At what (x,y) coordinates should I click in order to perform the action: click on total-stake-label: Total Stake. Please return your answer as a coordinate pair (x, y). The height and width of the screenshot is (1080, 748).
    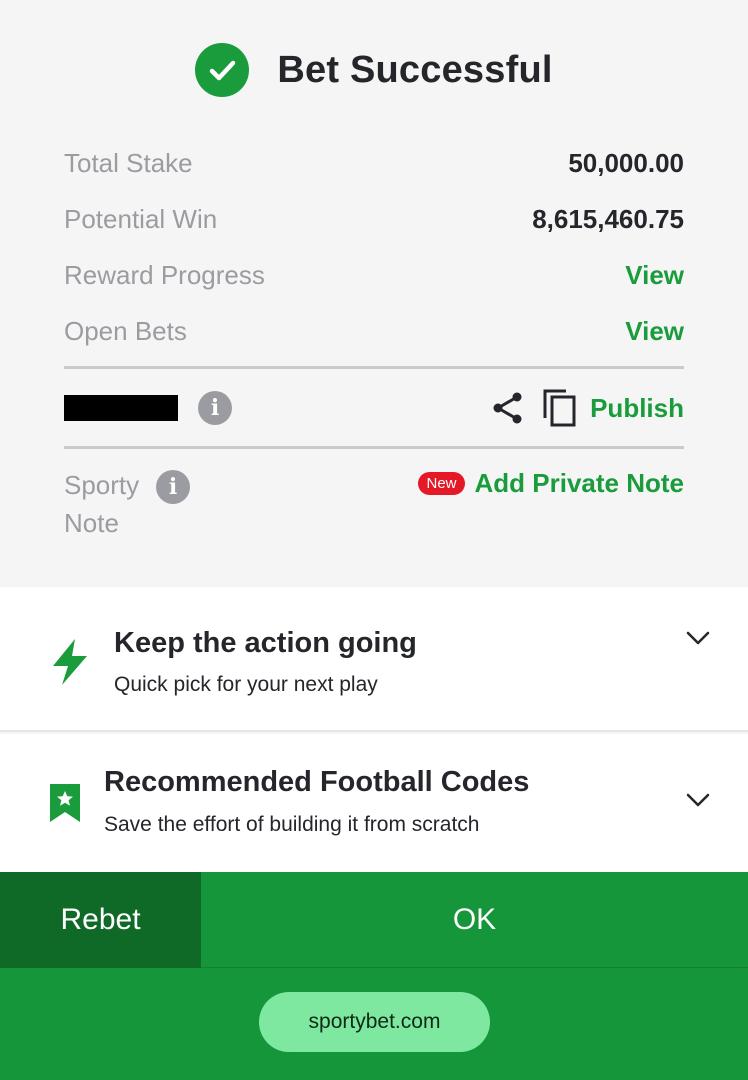
    Looking at the image, I should click on (128, 162).